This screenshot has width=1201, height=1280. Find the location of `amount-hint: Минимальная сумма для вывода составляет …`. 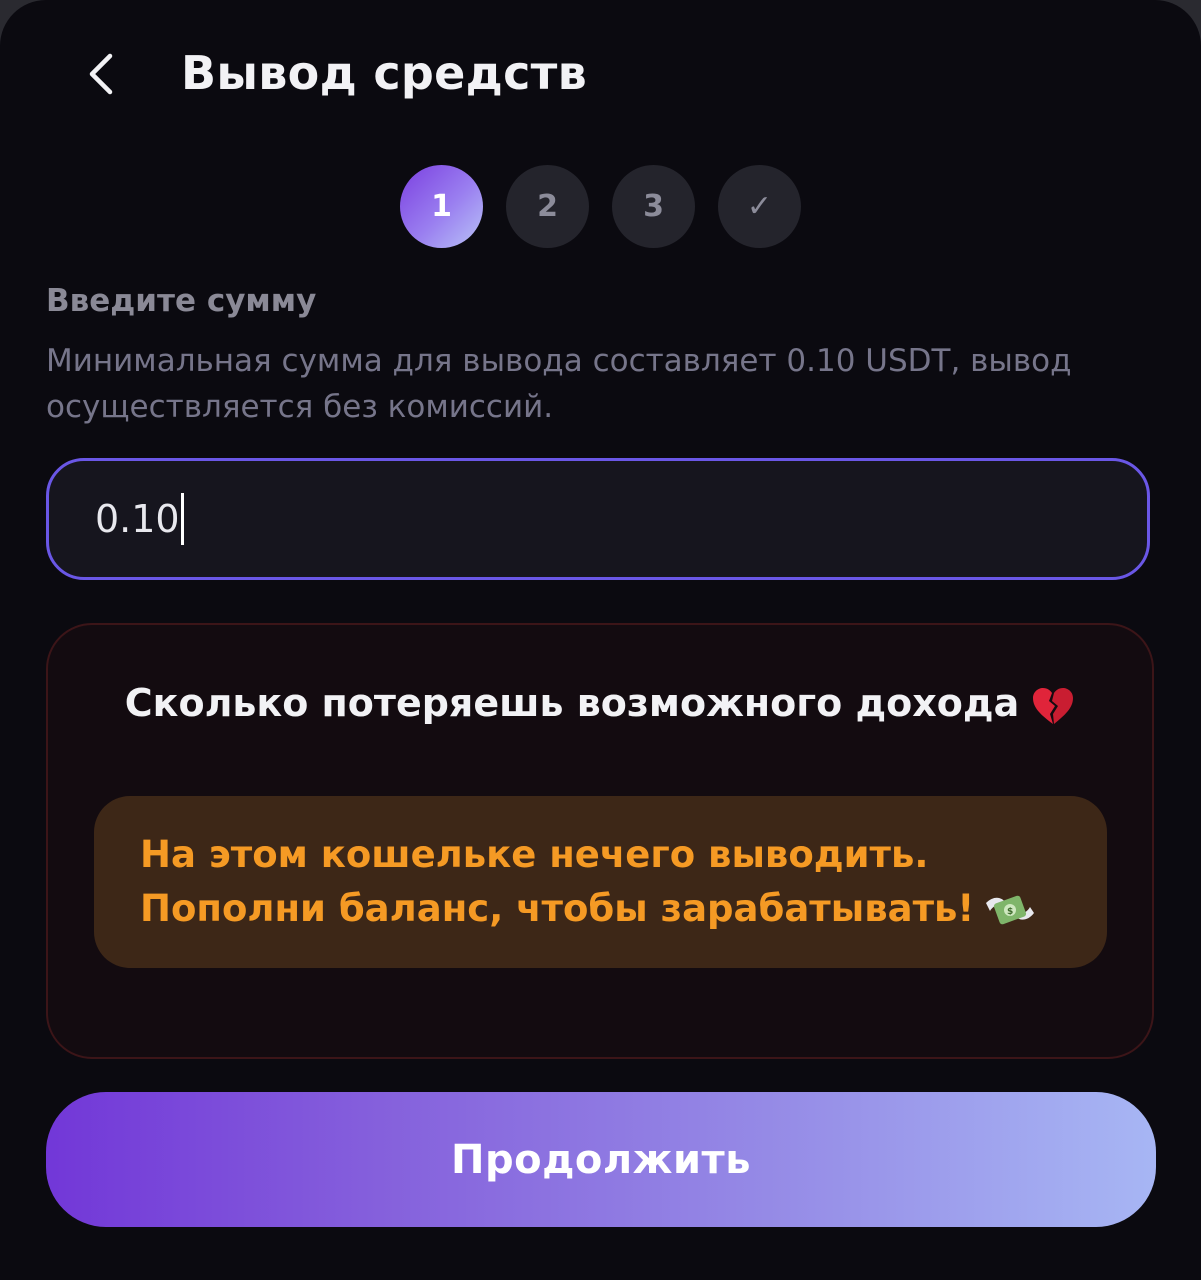

amount-hint: Минимальная сумма для вывода составляет … is located at coordinates (559, 384).